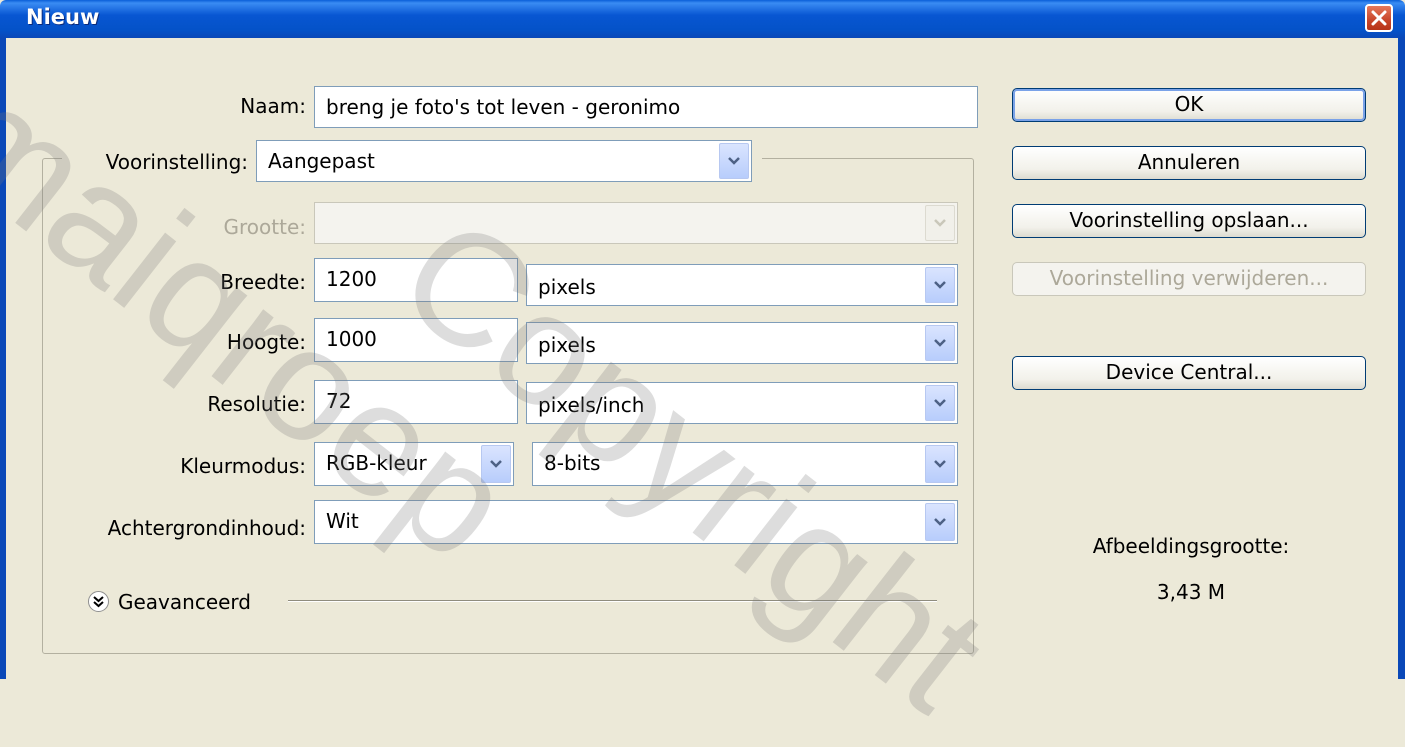 The height and width of the screenshot is (747, 1405). I want to click on image-size-label: Afbeeldingsgrootte:, so click(1191, 546).